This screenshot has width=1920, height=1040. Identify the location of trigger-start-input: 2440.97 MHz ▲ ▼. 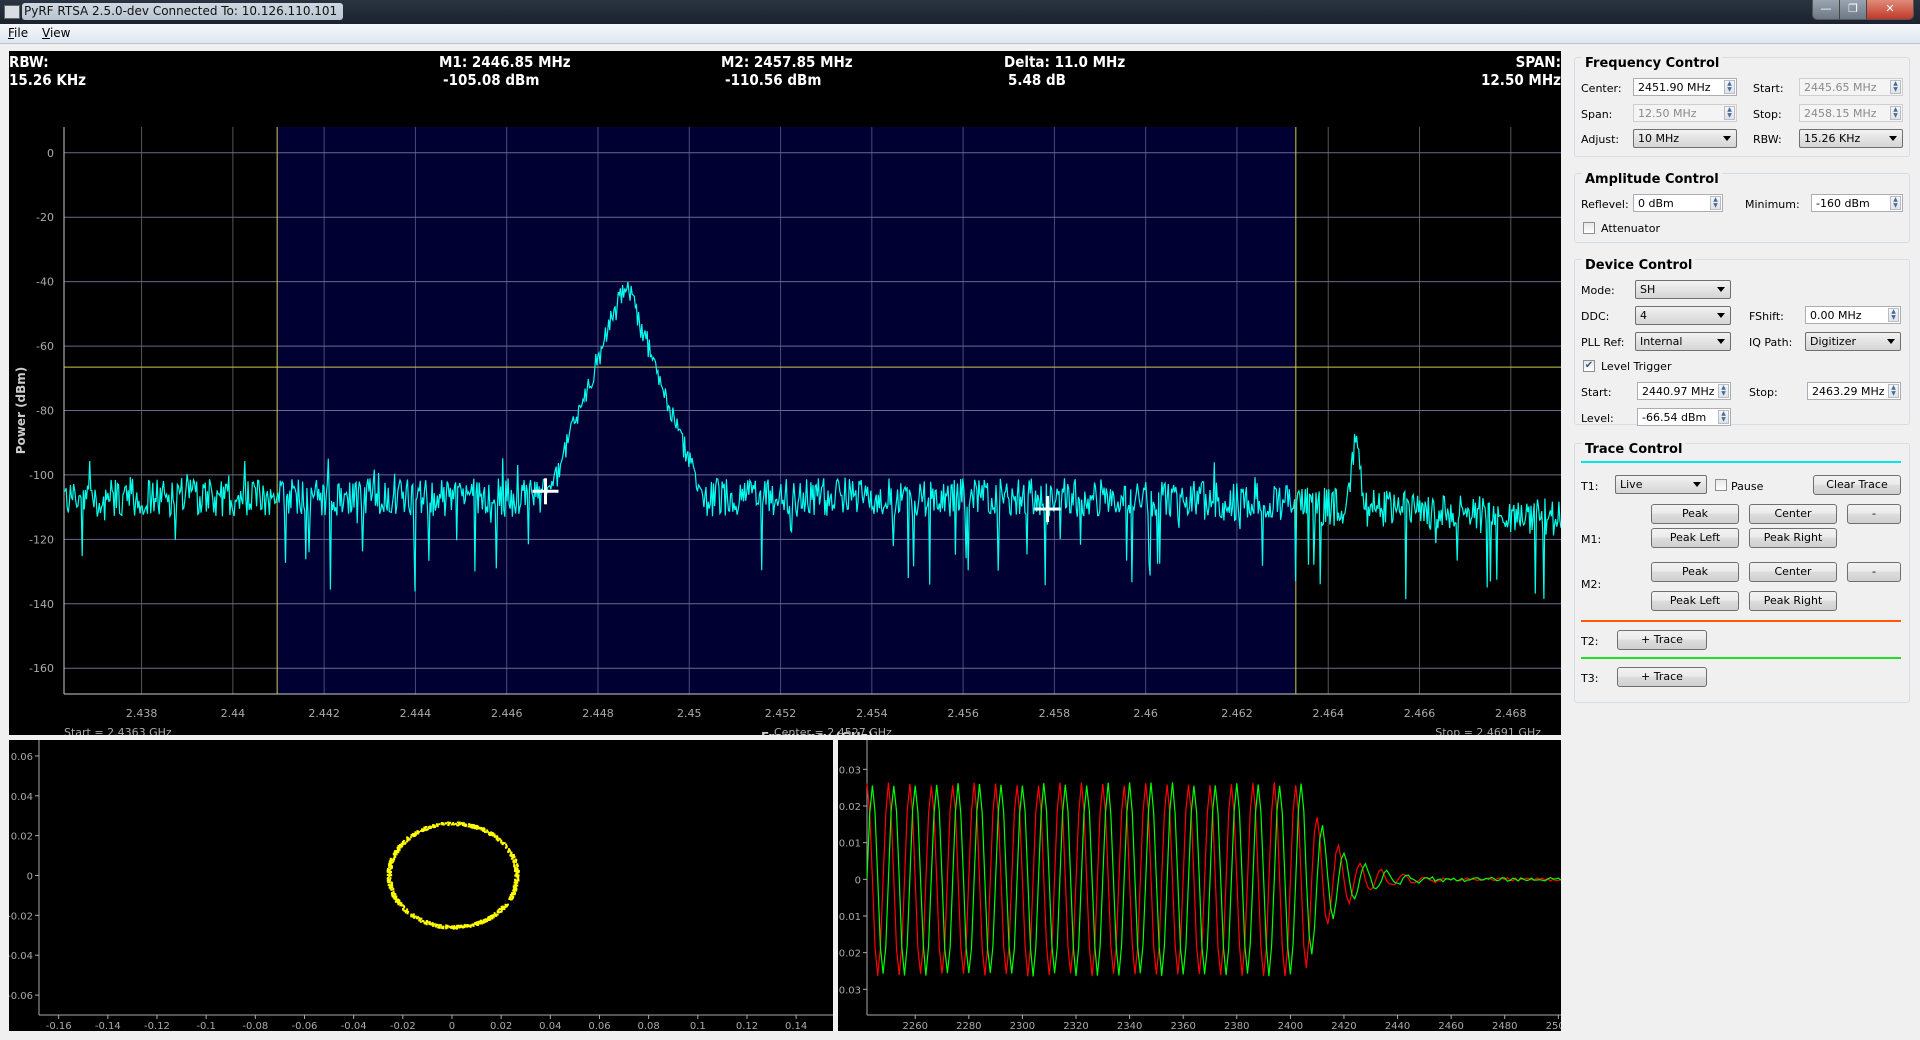
(1684, 391).